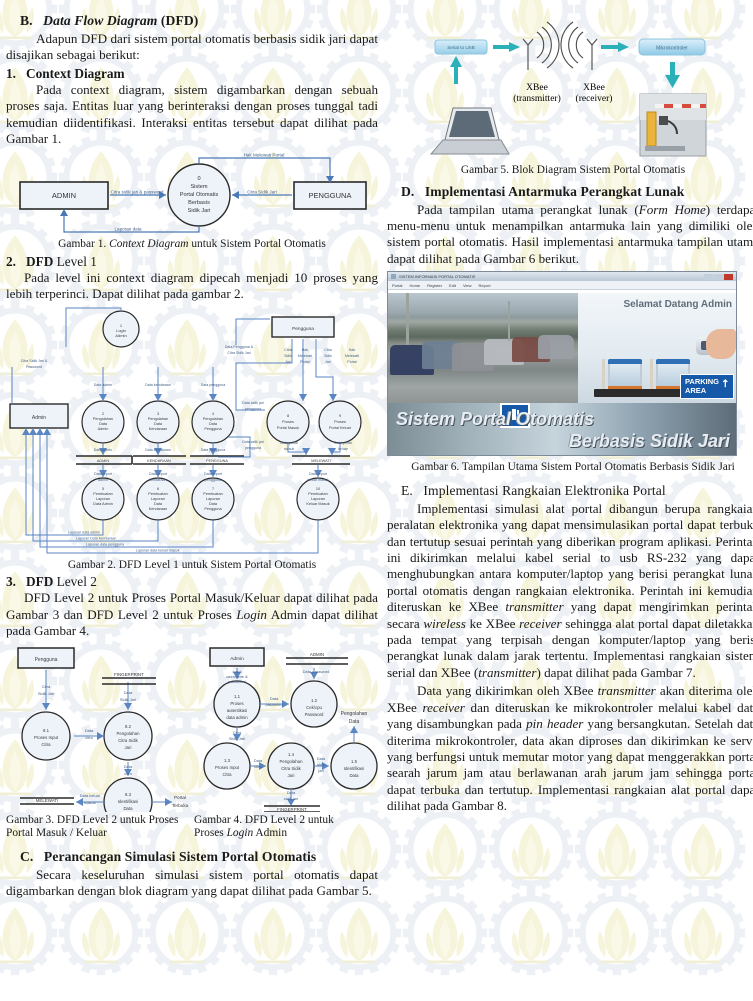 The image size is (753, 1001). I want to click on heading-section-b: B. Data Flow Diagram (DFD), so click(192, 21).